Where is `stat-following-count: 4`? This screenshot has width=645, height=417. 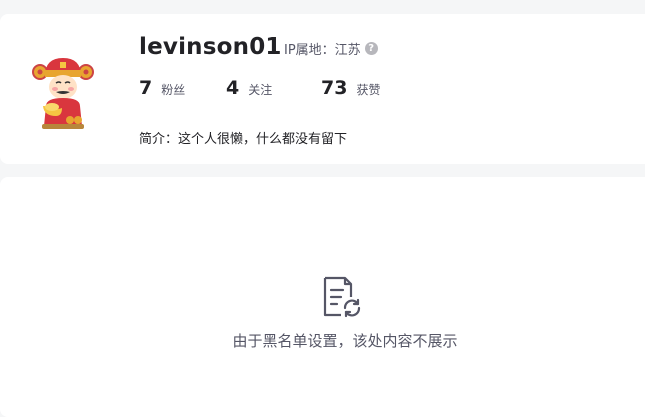
stat-following-count: 4 is located at coordinates (233, 88).